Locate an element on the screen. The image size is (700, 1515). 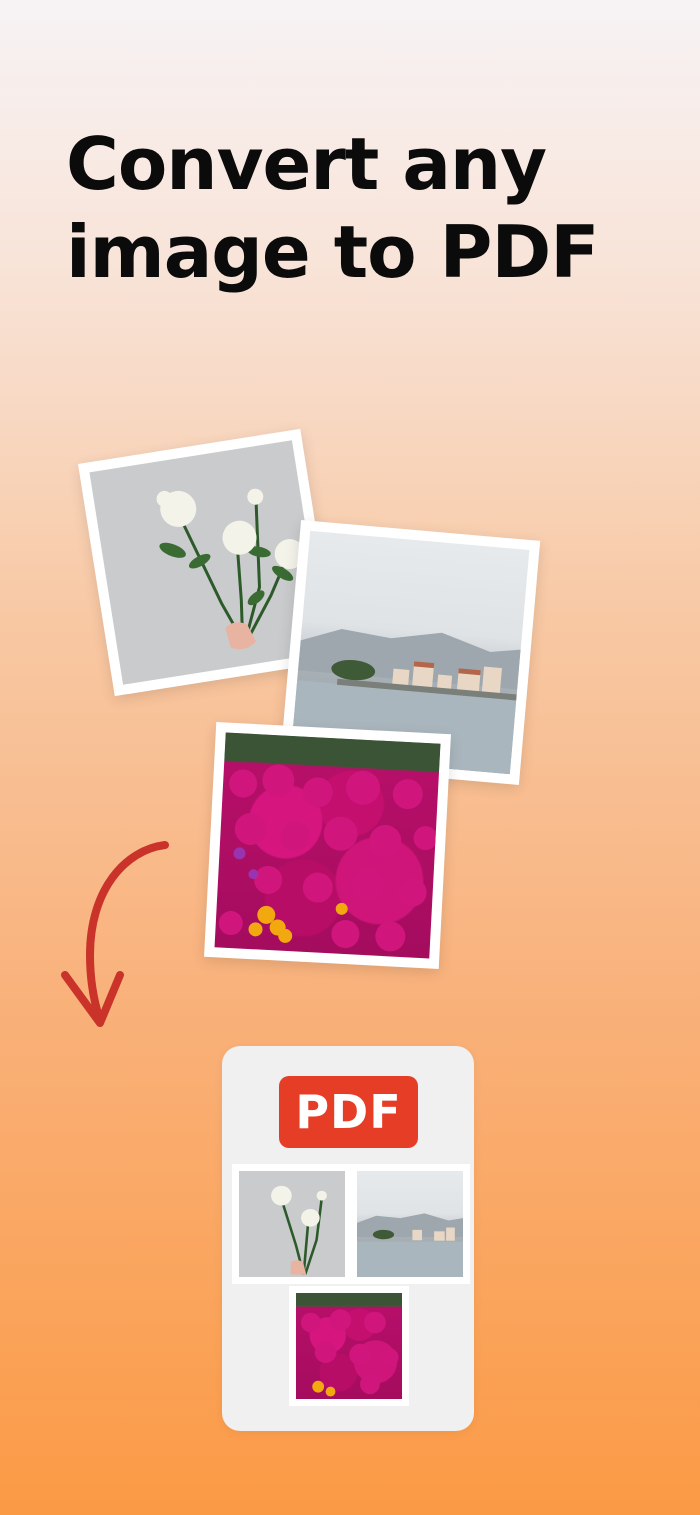
curved-arrow-icon is located at coordinates (115, 934).